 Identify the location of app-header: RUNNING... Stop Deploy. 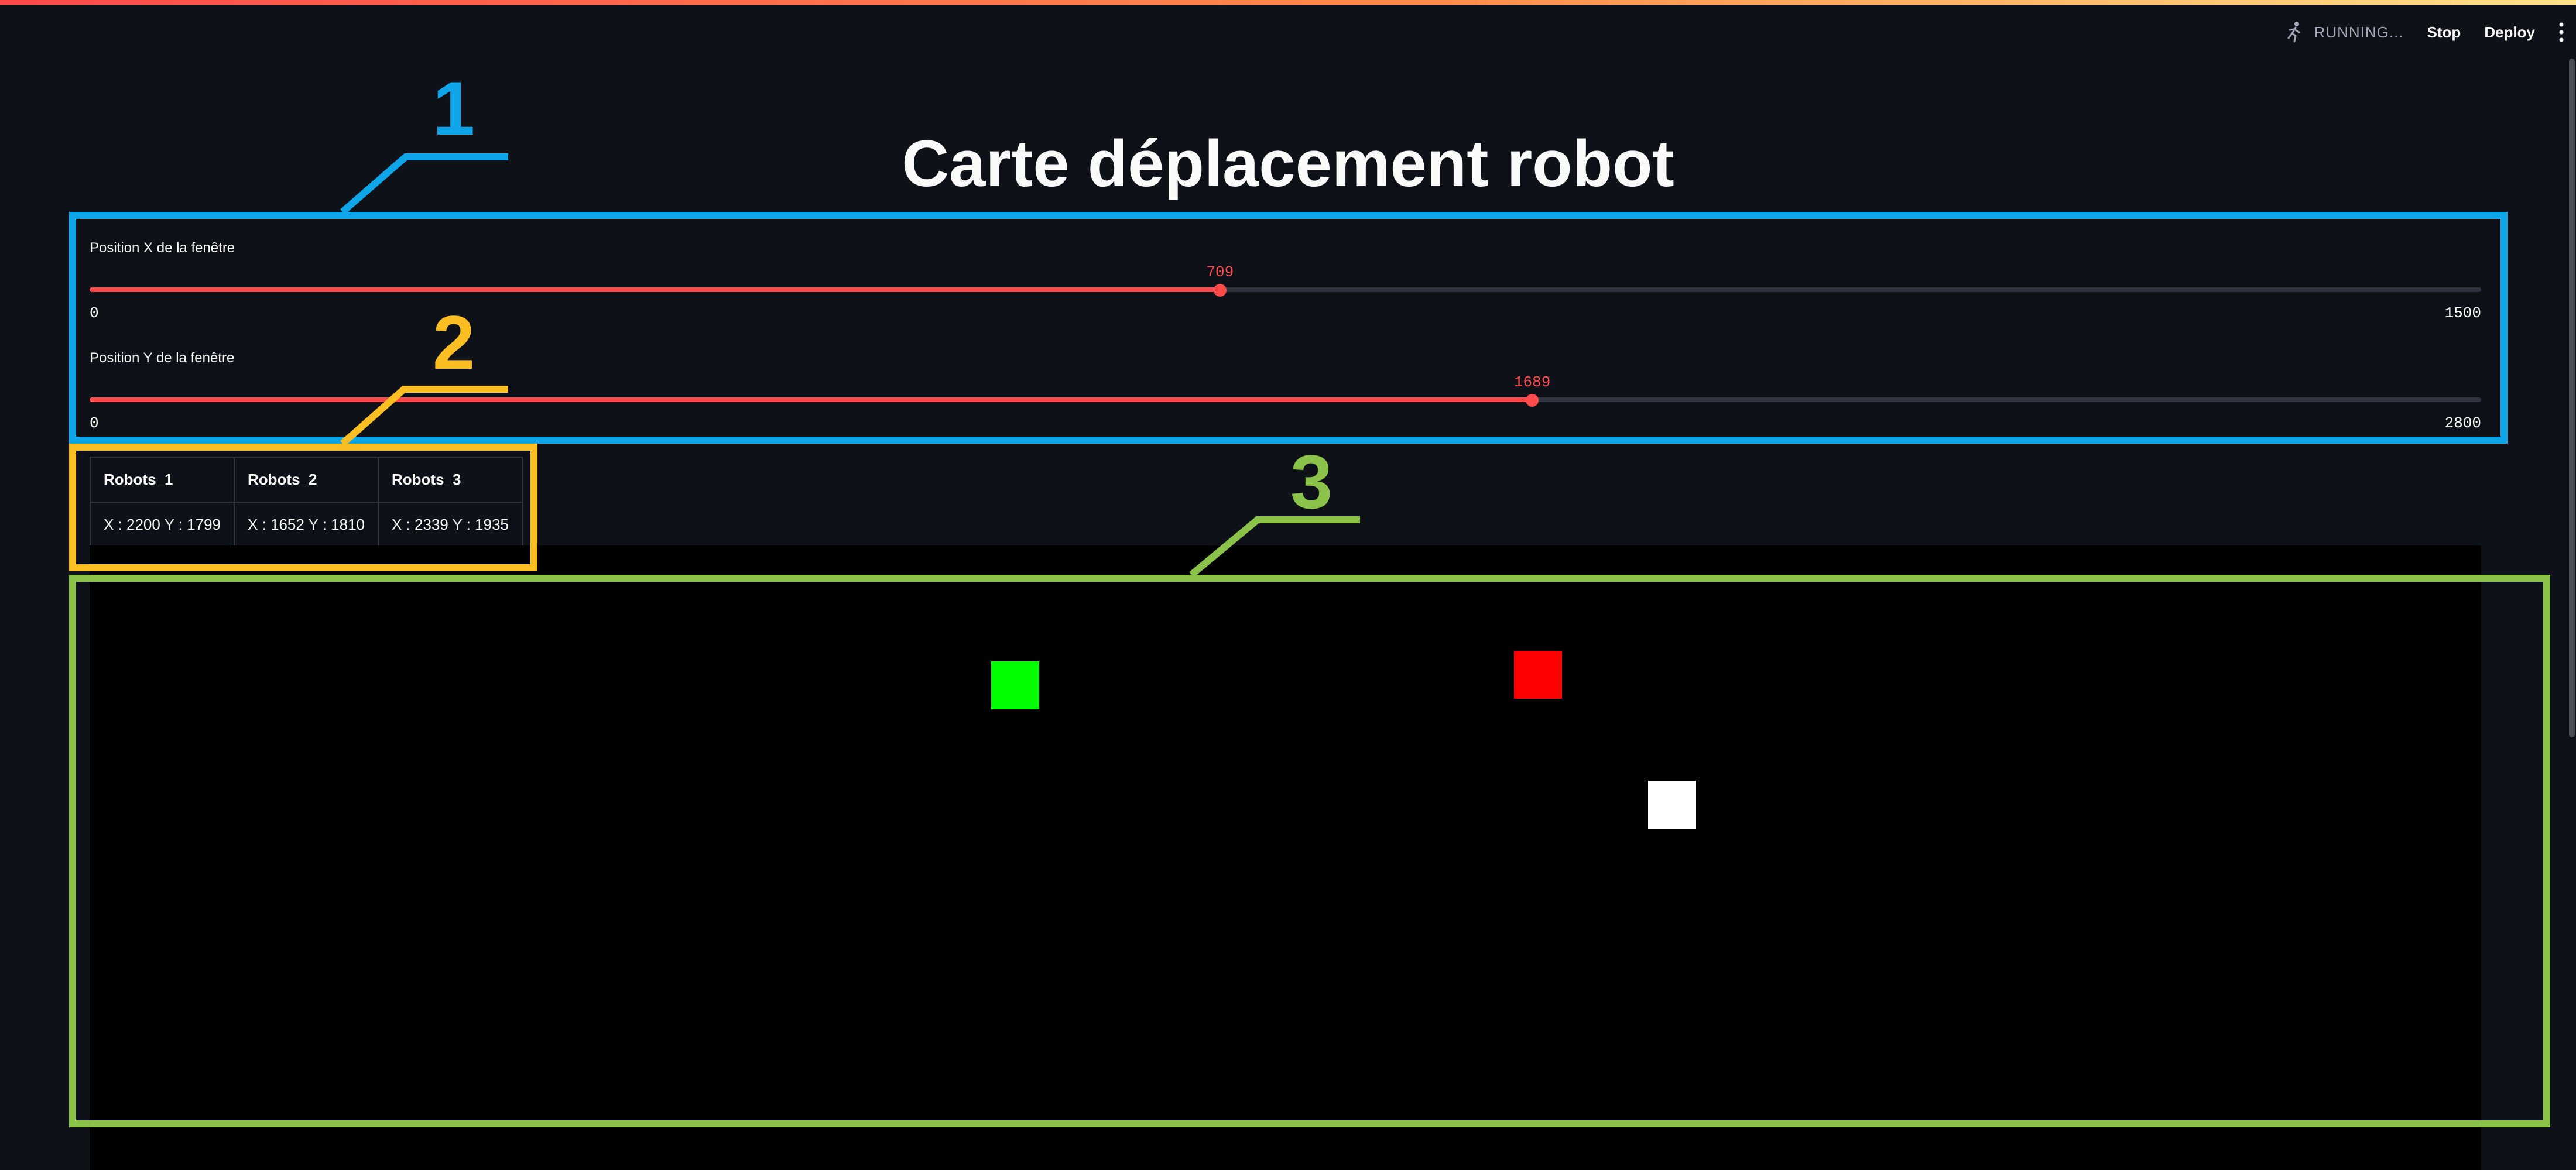
(2423, 32).